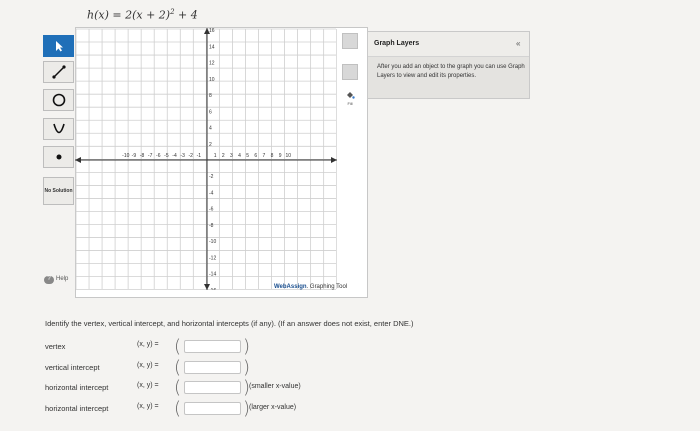  What do you see at coordinates (211, 177) in the screenshot?
I see `y-tick-label: -2` at bounding box center [211, 177].